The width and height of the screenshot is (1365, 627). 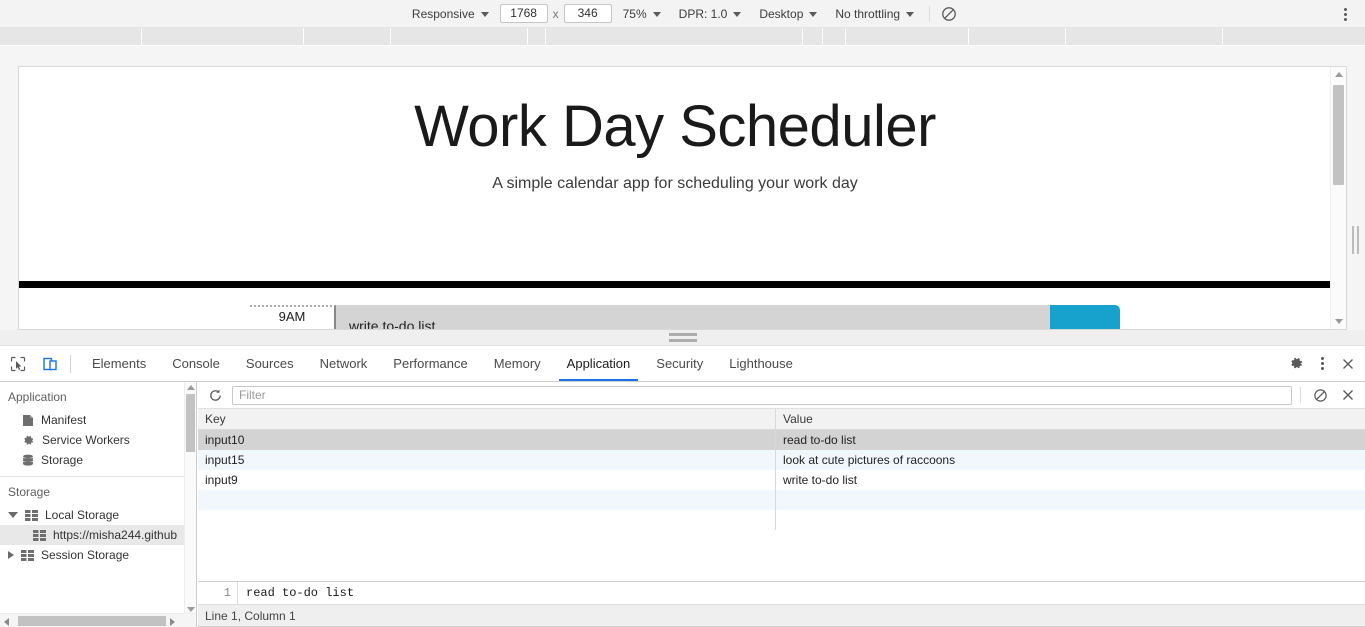 What do you see at coordinates (682, 338) in the screenshot?
I see `viewport-resize-handle-bottom` at bounding box center [682, 338].